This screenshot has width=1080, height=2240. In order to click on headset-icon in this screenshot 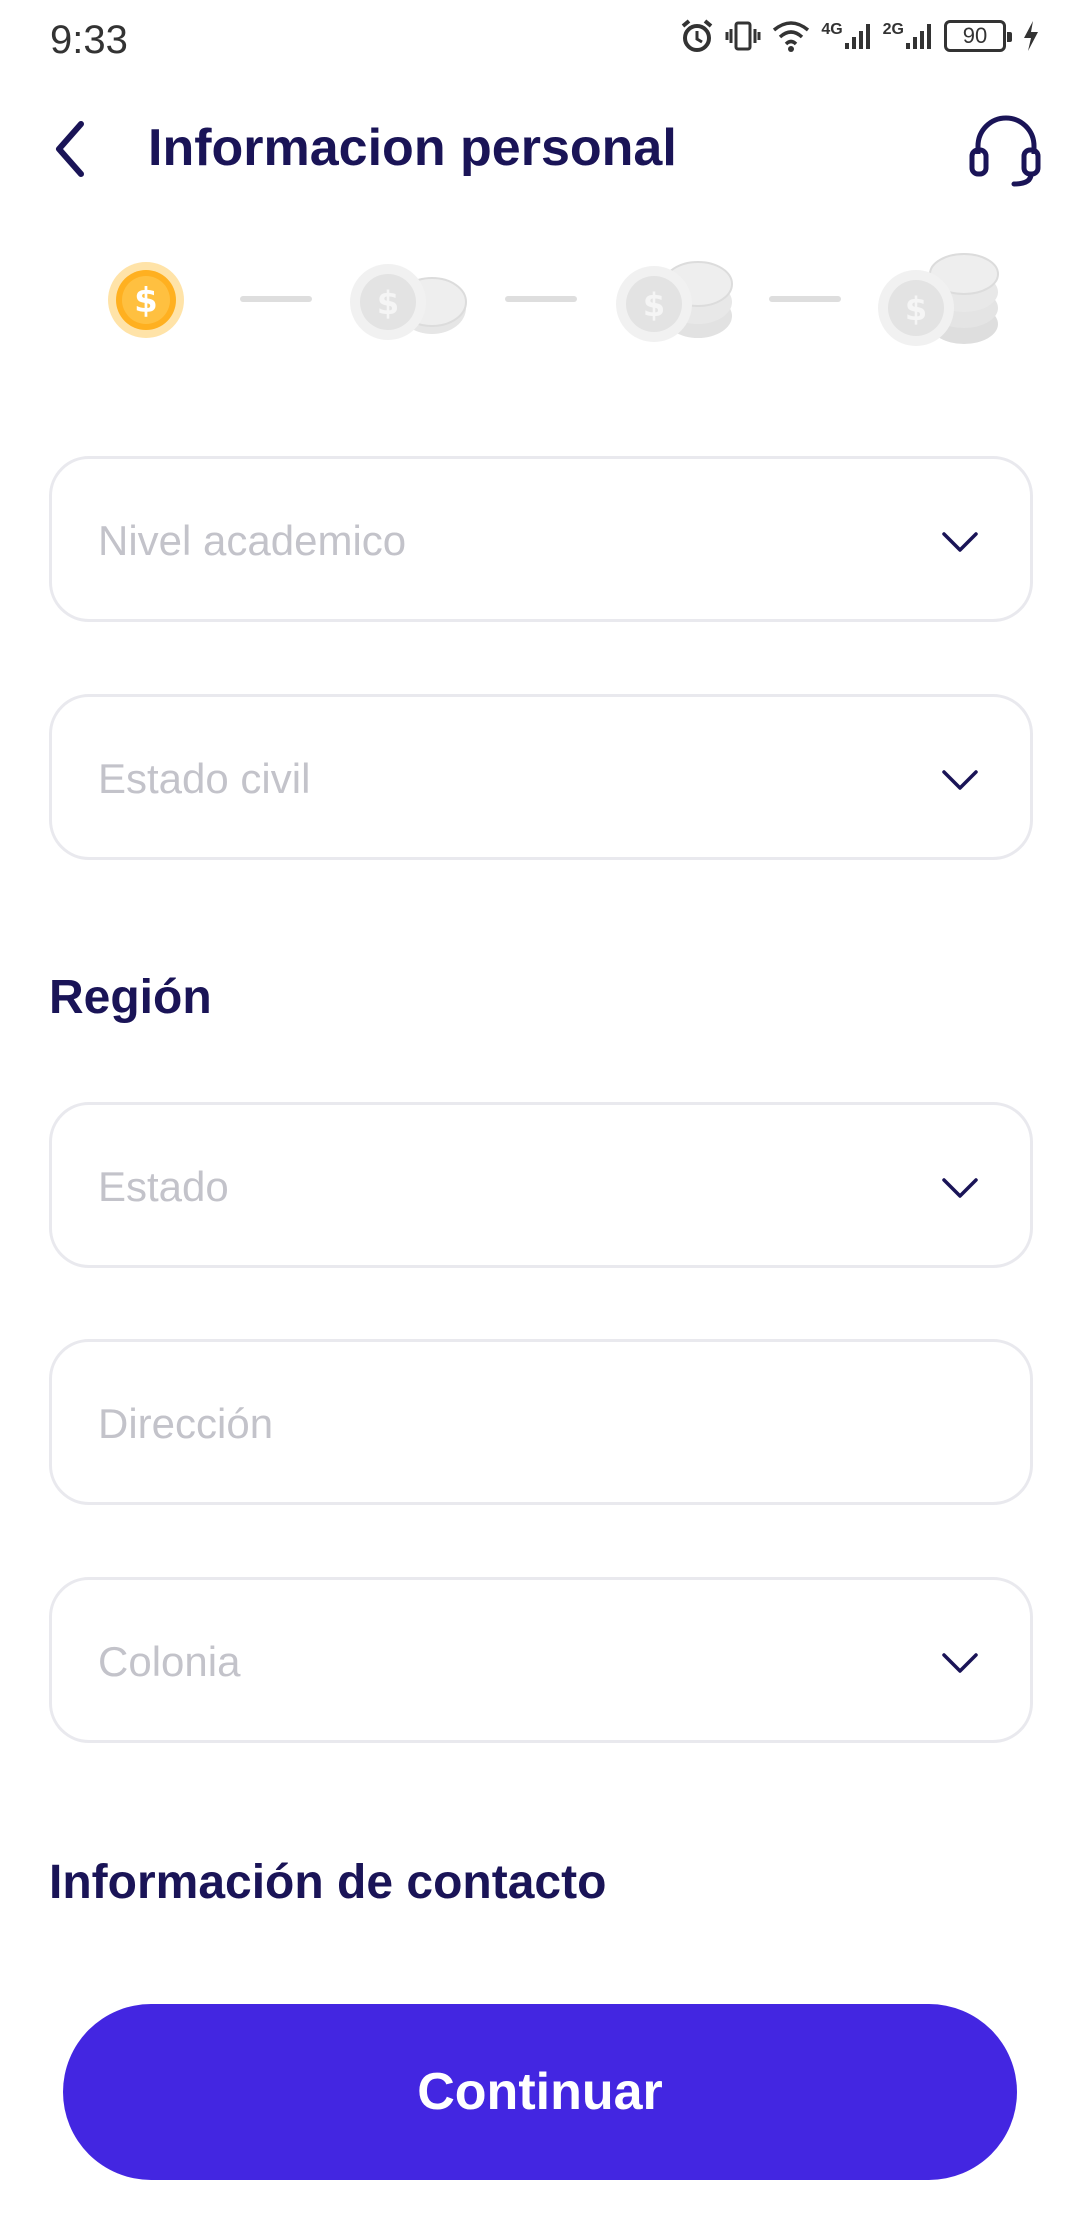, I will do `click(1005, 151)`.